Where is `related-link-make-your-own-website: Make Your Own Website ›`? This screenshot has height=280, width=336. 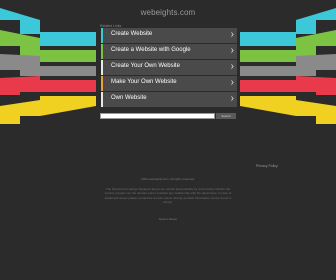
related-link-make-your-own-website: Make Your Own Website › is located at coordinates (169, 83).